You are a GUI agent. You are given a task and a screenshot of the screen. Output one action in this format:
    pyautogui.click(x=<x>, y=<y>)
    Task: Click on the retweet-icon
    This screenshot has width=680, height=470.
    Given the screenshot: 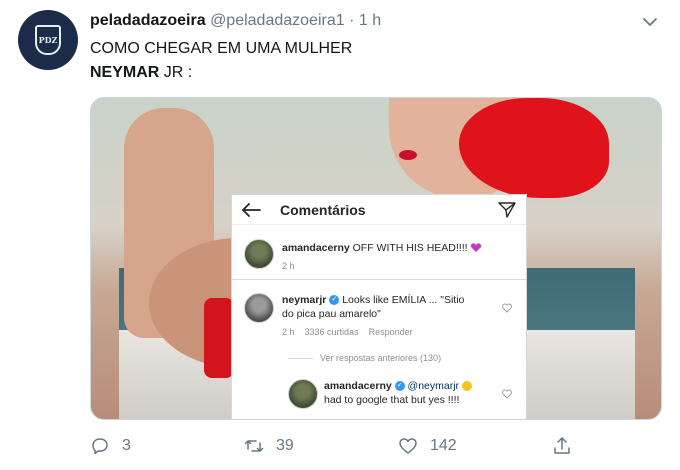 What is the action you would take?
    pyautogui.click(x=254, y=446)
    